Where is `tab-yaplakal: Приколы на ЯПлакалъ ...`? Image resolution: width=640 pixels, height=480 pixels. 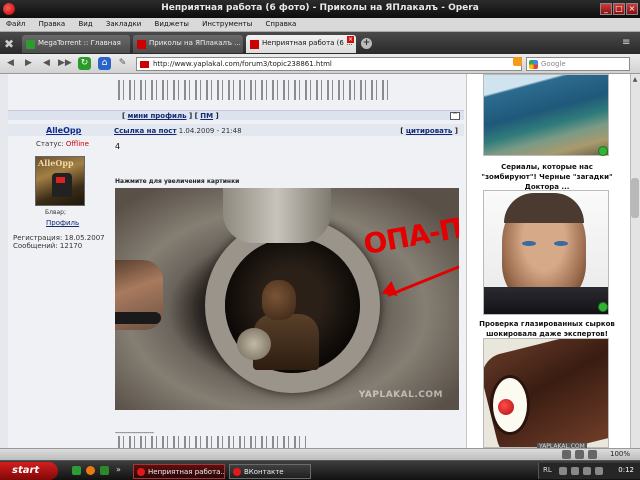 tab-yaplakal: Приколы на ЯПлакалъ ... is located at coordinates (188, 44).